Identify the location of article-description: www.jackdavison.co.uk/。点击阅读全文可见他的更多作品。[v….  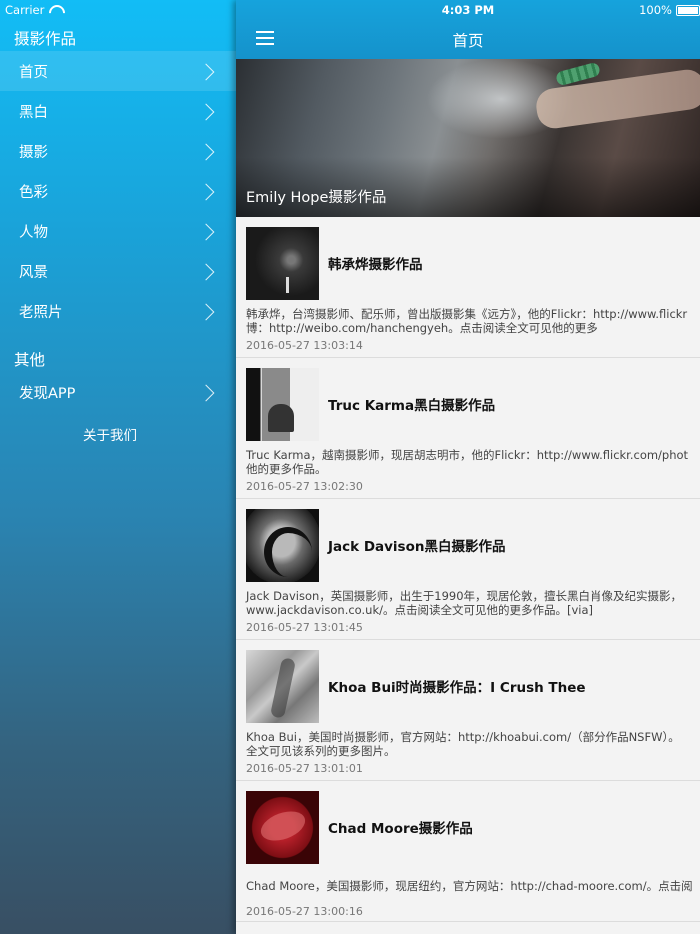
(420, 610).